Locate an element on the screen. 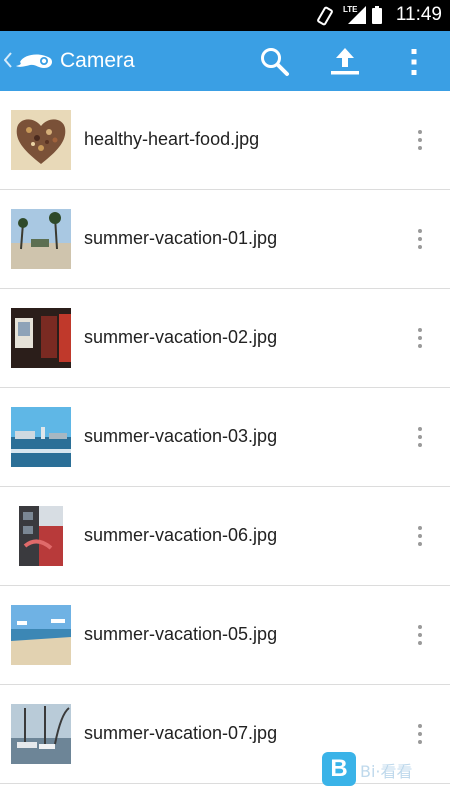 Image resolution: width=450 pixels, height=800 pixels. file-name: summer-vacation-07.jpg is located at coordinates (181, 733).